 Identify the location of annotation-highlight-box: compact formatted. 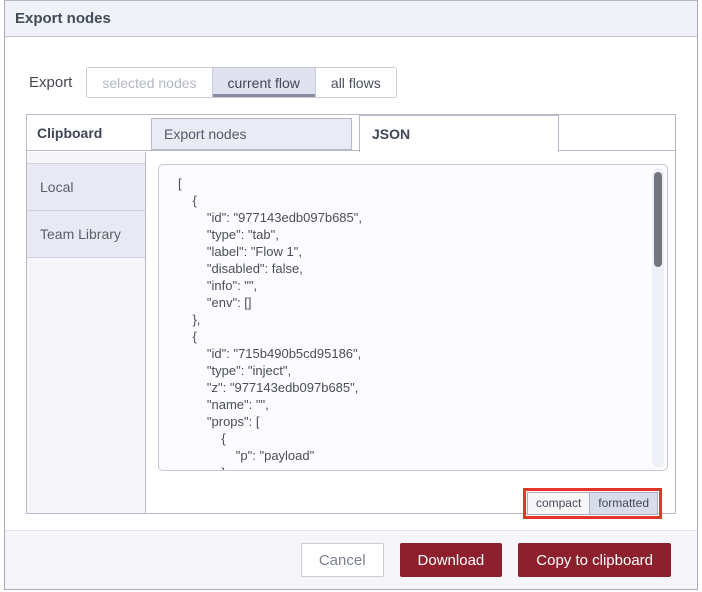
(592, 503).